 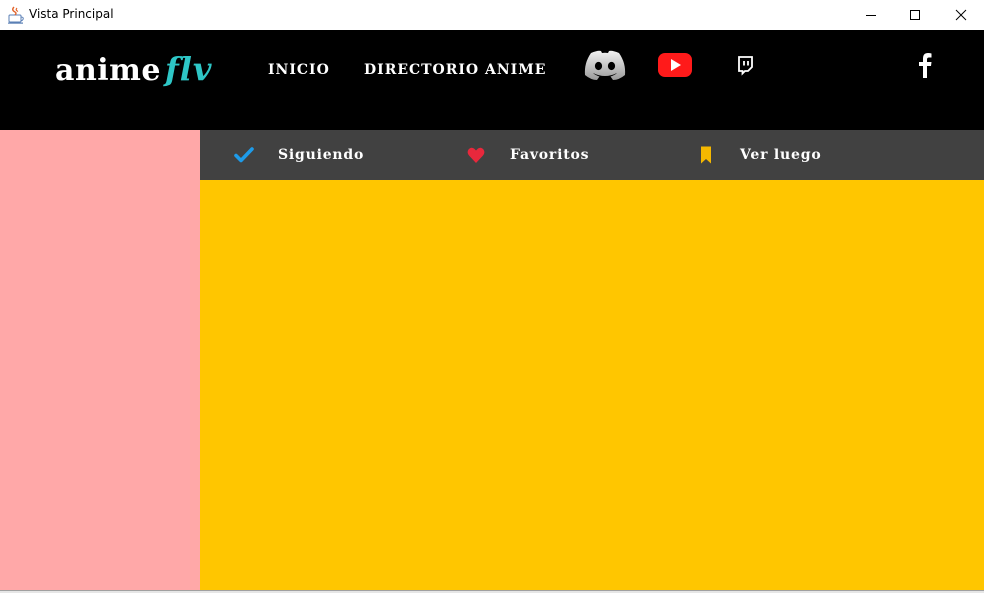 I want to click on java-app-icon, so click(x=16, y=15).